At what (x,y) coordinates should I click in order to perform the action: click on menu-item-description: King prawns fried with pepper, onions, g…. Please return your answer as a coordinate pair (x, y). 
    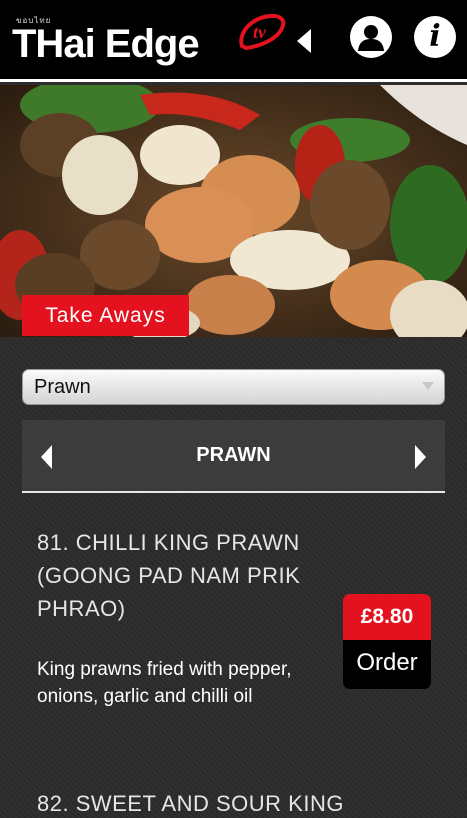
    Looking at the image, I should click on (164, 683).